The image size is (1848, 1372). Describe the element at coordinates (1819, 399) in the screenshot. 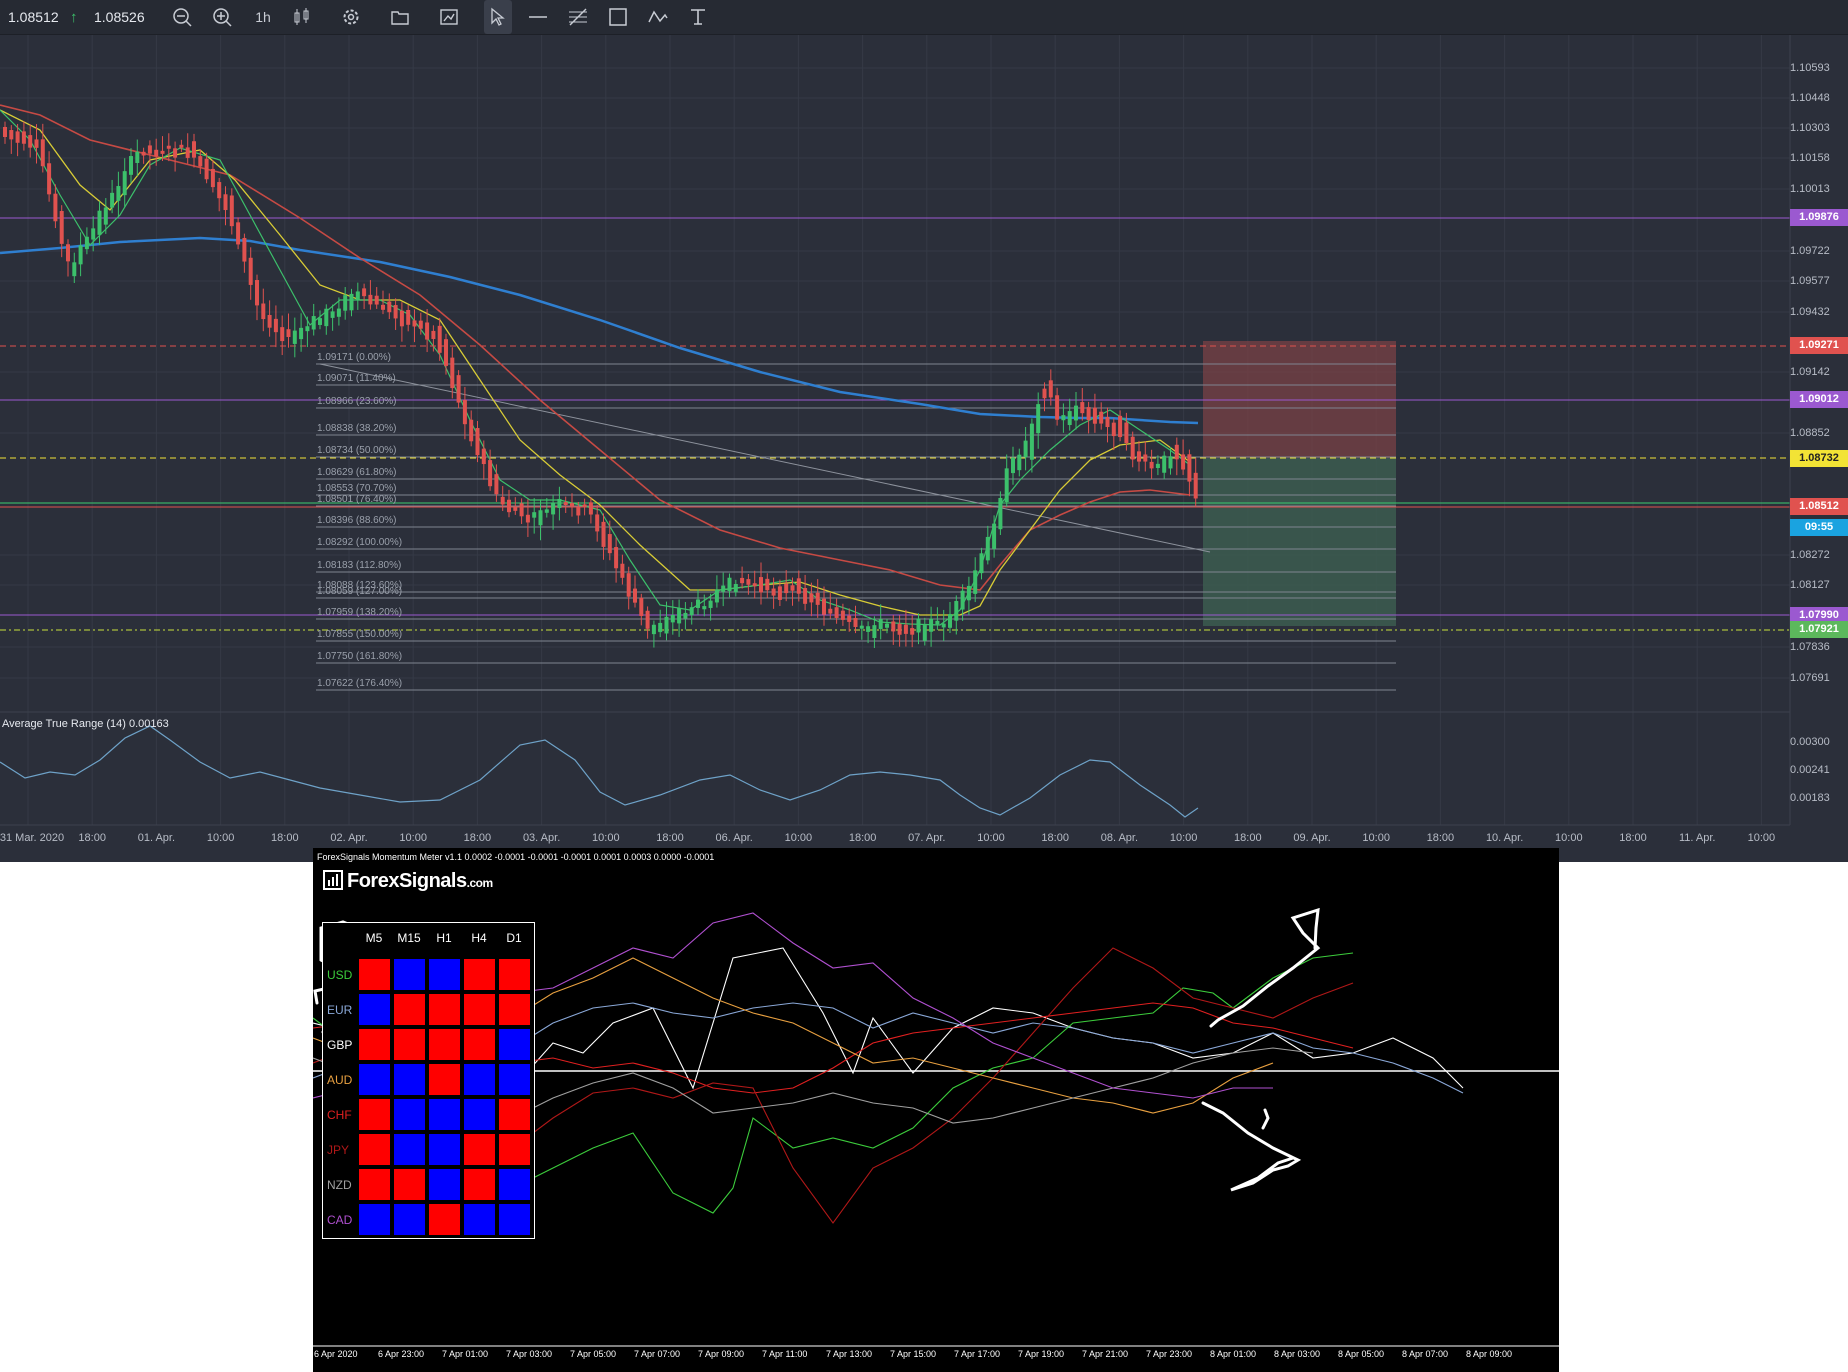

I see `price-tag: 1.09012` at that location.